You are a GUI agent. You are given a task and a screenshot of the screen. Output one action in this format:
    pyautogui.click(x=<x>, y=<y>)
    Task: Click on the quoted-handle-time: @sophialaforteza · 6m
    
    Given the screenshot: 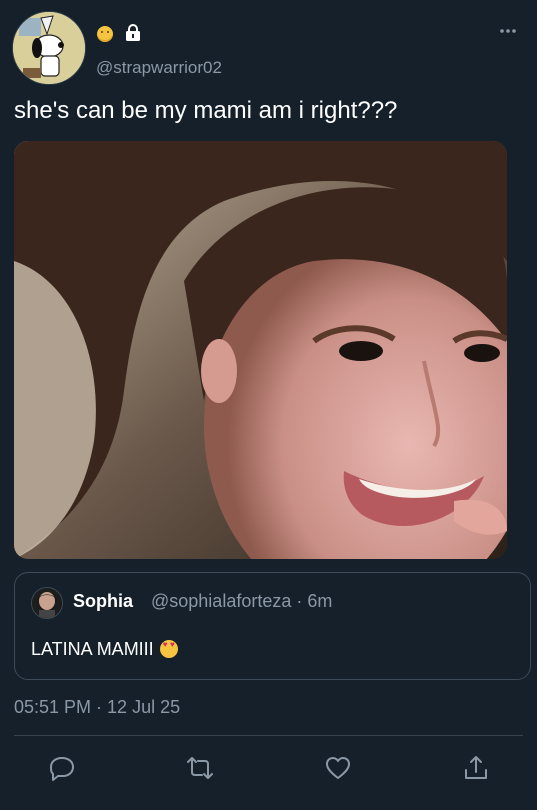 What is the action you would take?
    pyautogui.click(x=241, y=601)
    